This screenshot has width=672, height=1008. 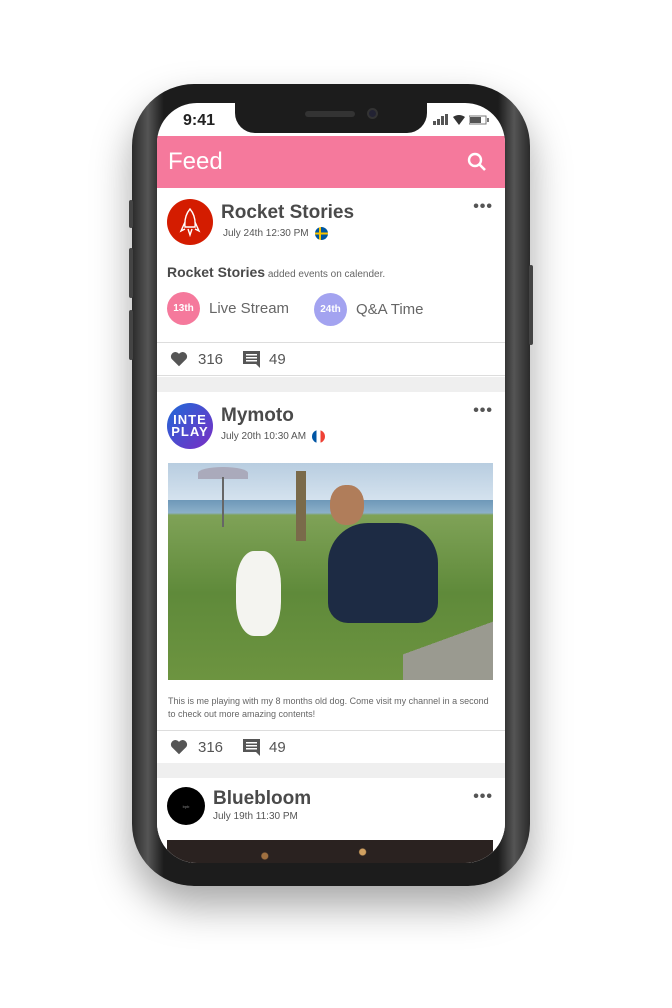 I want to click on sweden-flag-icon, so click(x=321, y=233).